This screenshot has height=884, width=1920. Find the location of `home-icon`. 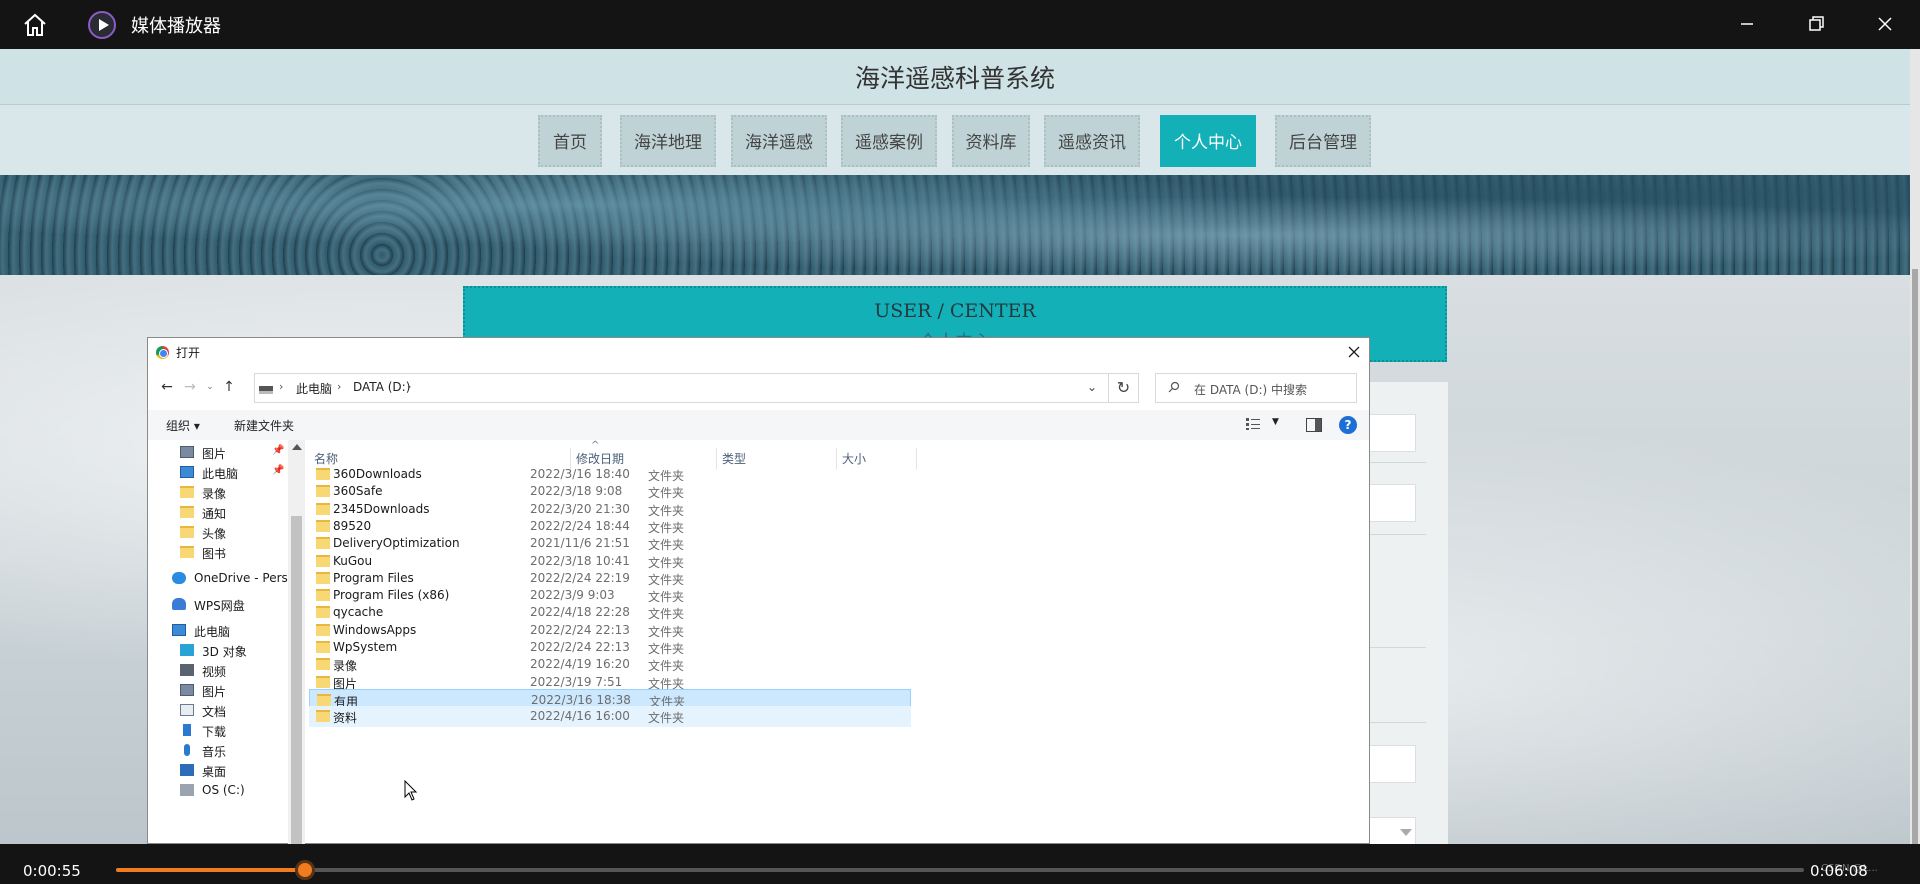

home-icon is located at coordinates (35, 25).